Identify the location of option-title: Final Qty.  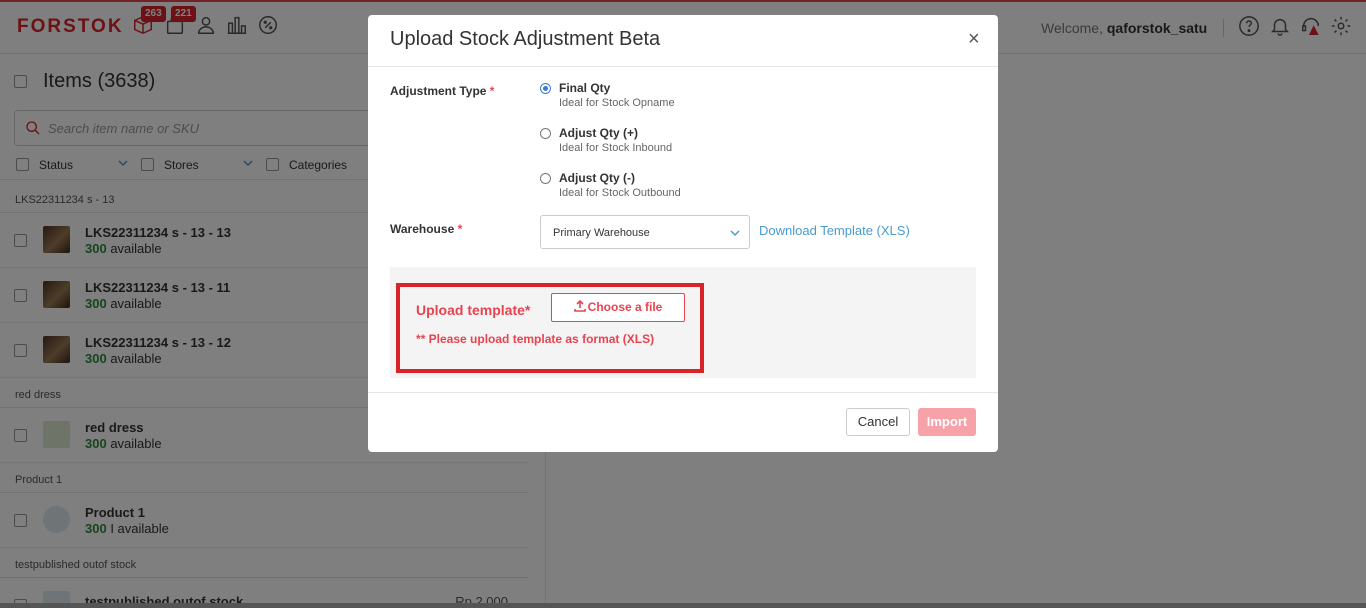
(584, 88).